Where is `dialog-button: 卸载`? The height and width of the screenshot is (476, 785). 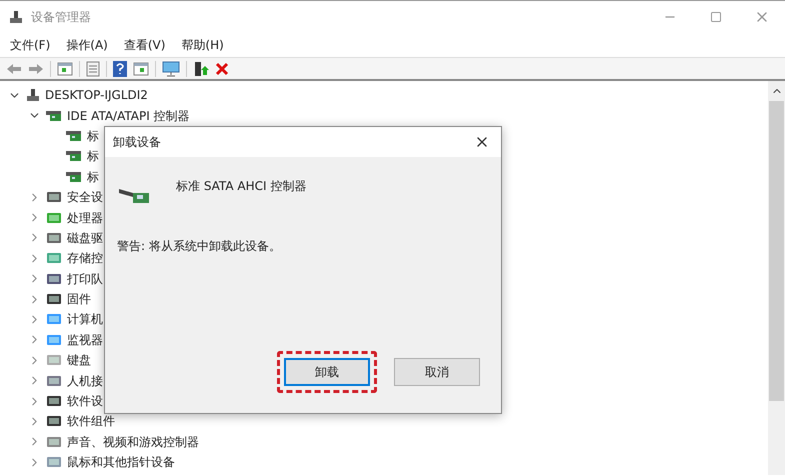 dialog-button: 卸载 is located at coordinates (327, 372).